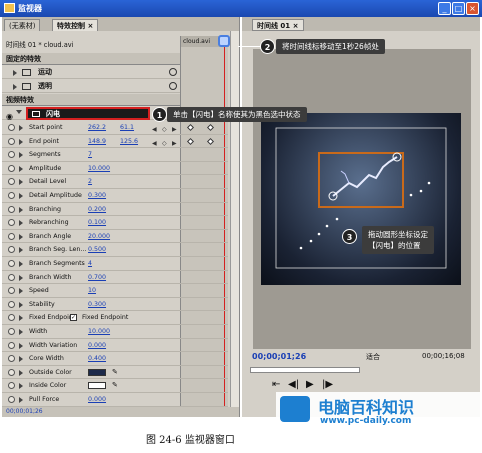  What do you see at coordinates (73, 318) in the screenshot?
I see `checkbox: ✓` at bounding box center [73, 318].